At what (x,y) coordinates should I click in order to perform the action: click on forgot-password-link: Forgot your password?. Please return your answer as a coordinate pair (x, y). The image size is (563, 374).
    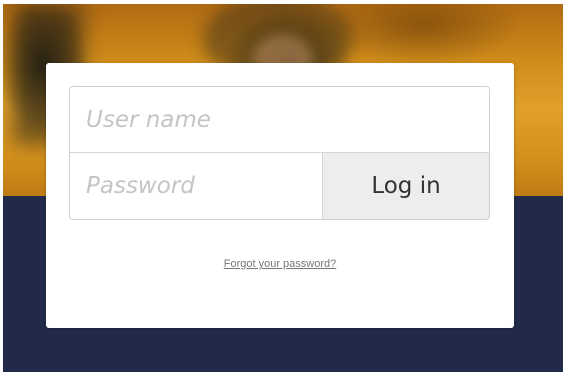
    Looking at the image, I should click on (280, 264).